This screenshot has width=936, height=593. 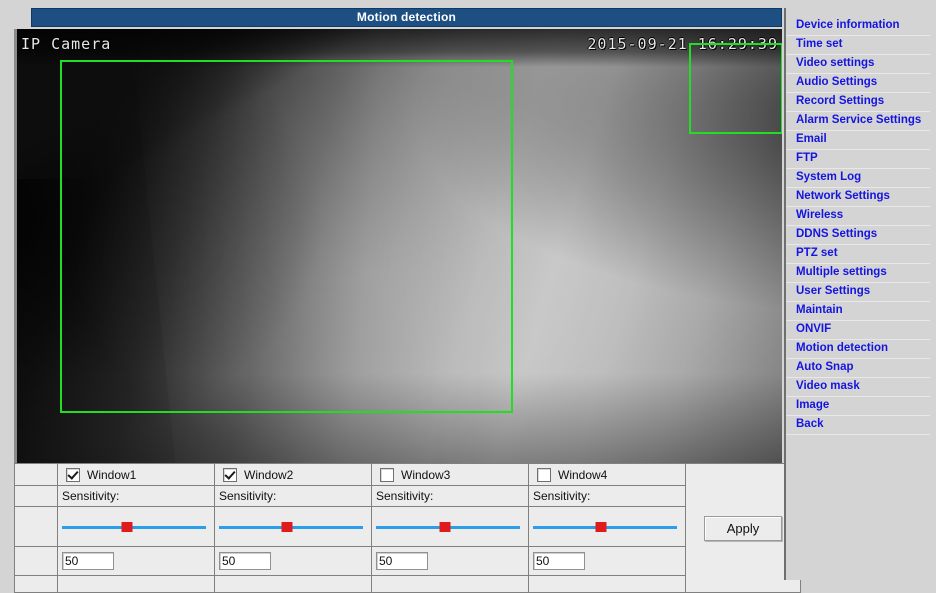 I want to click on window-2-sensitivity-label-cell: Sensitivity:, so click(x=293, y=496).